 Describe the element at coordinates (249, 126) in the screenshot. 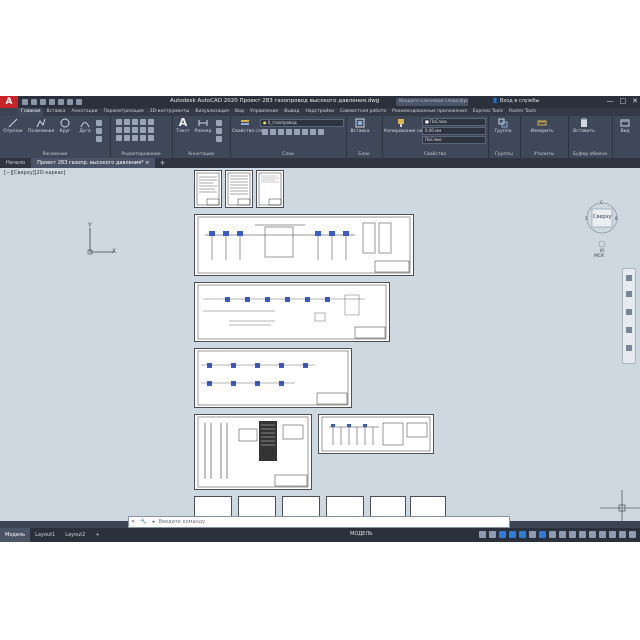

I see `layer-properties-tool: Свойства слоя` at that location.